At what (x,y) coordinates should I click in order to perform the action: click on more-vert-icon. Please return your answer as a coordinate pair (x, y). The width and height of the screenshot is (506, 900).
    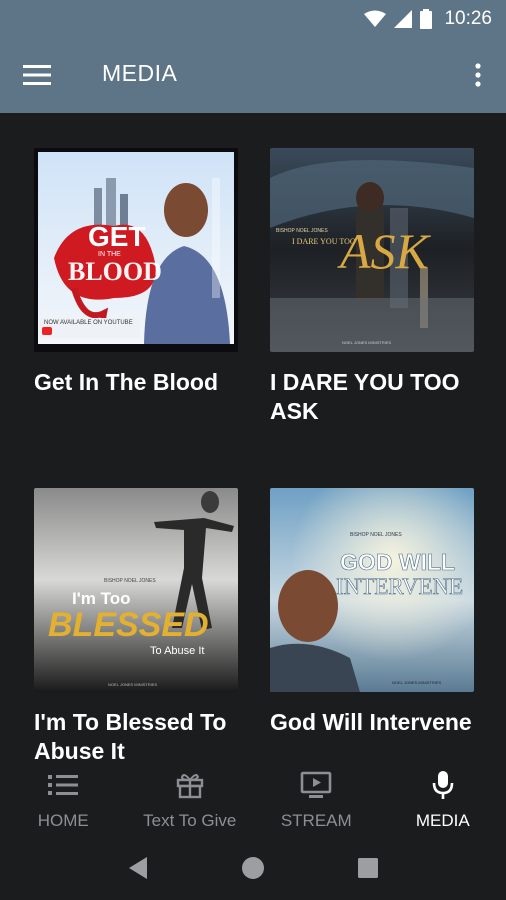
    Looking at the image, I should click on (478, 75).